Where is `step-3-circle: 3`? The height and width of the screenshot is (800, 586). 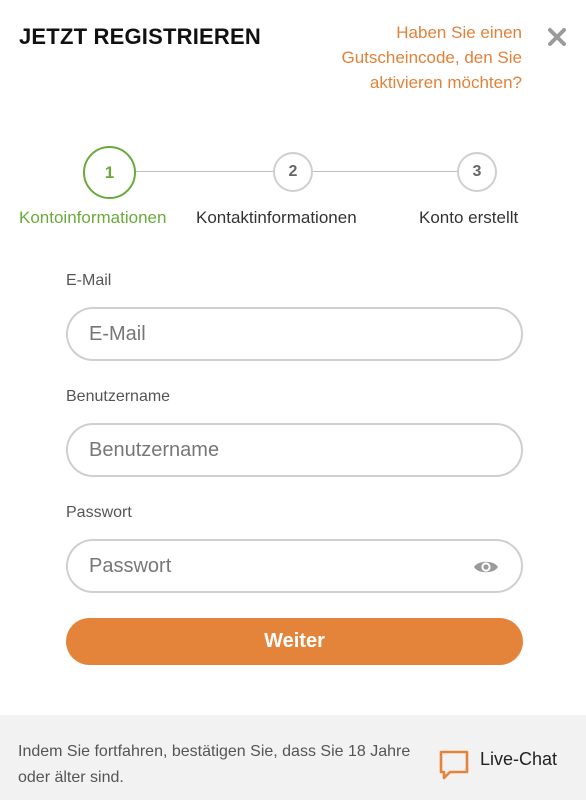 step-3-circle: 3 is located at coordinates (477, 172).